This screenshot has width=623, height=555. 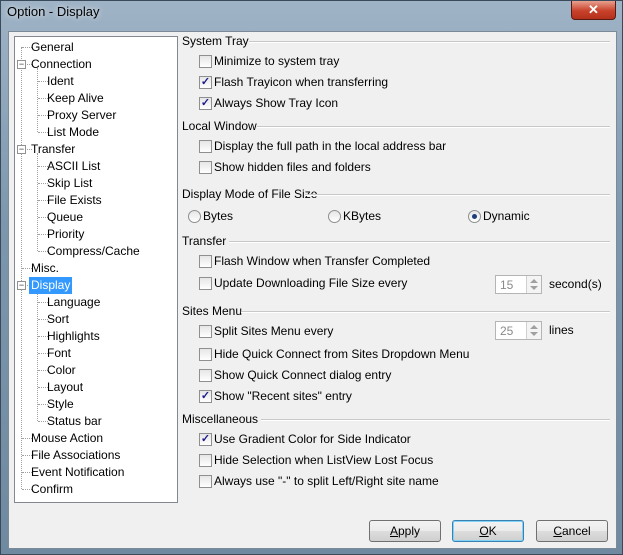 What do you see at coordinates (93, 251) in the screenshot?
I see `tree-item-compress-cache: Compress/Cache` at bounding box center [93, 251].